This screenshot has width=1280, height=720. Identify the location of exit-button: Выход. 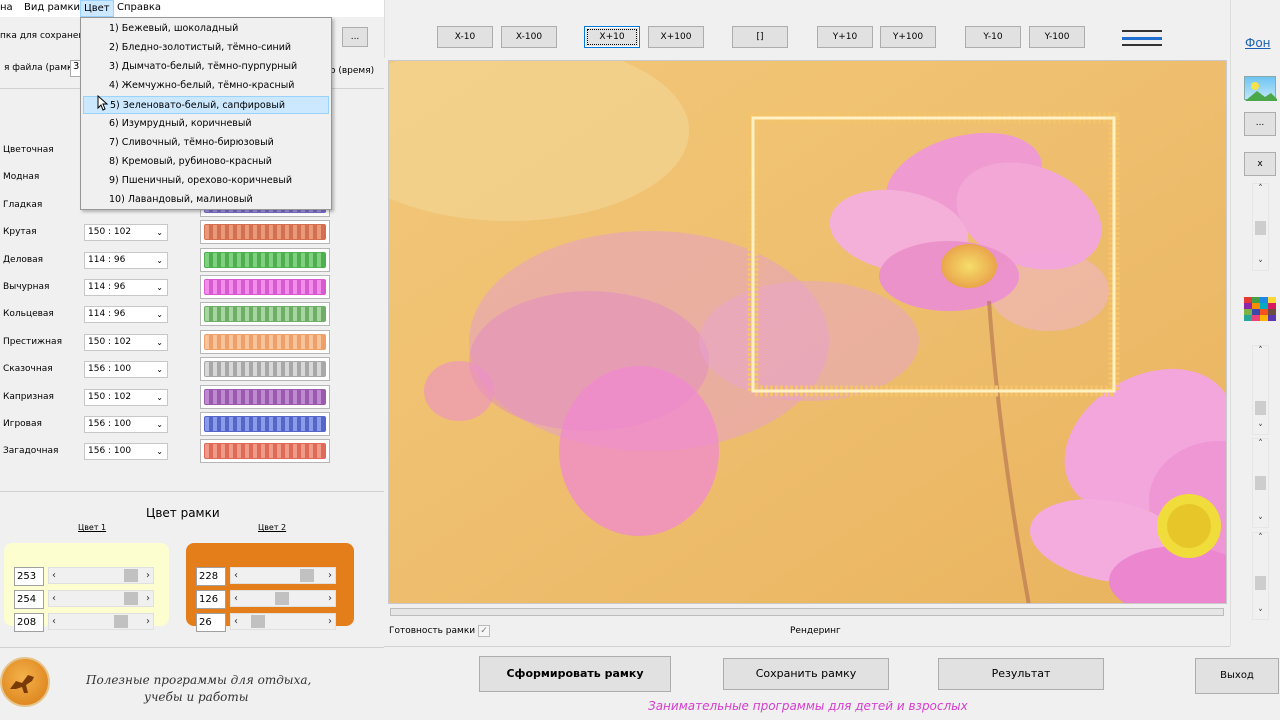
(1237, 676).